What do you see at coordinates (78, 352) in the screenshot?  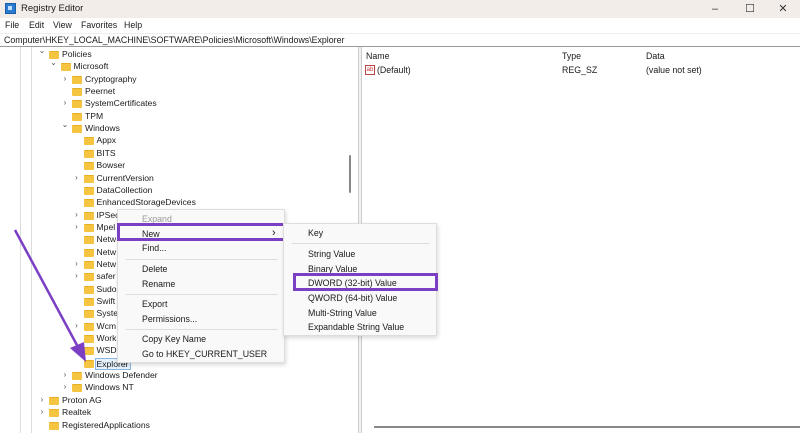 I see `arrow-head` at bounding box center [78, 352].